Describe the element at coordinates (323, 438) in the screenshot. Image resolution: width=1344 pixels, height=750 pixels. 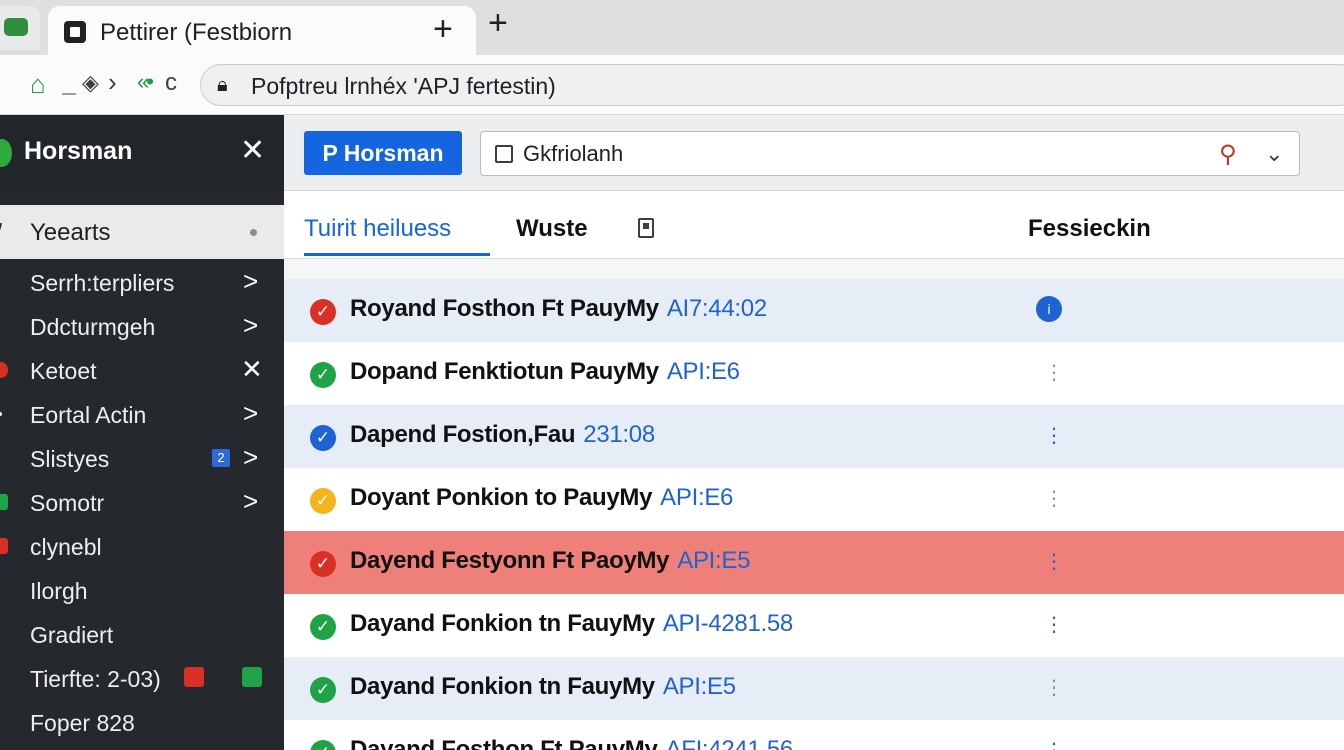
I see `info-status-icon: ✓` at that location.